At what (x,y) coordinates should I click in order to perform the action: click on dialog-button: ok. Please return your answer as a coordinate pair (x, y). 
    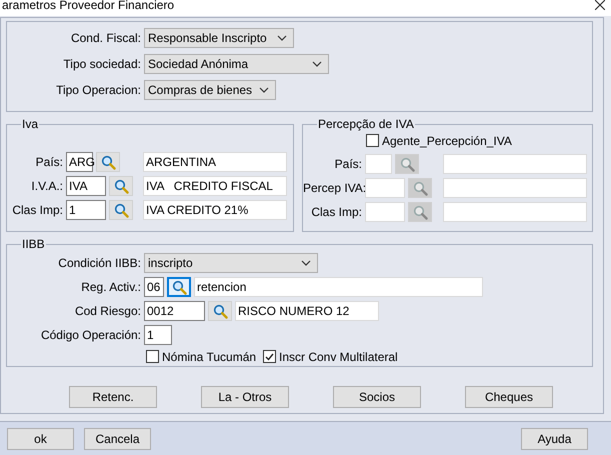
    Looking at the image, I should click on (40, 439).